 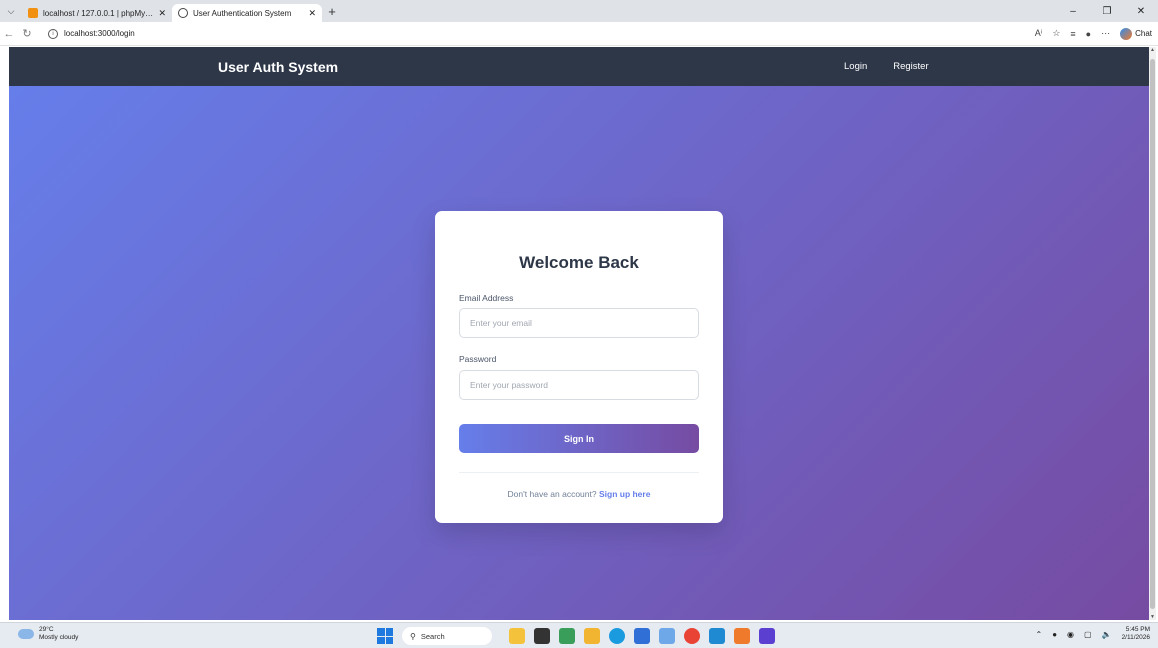 I want to click on vscode-icon, so click(x=717, y=636).